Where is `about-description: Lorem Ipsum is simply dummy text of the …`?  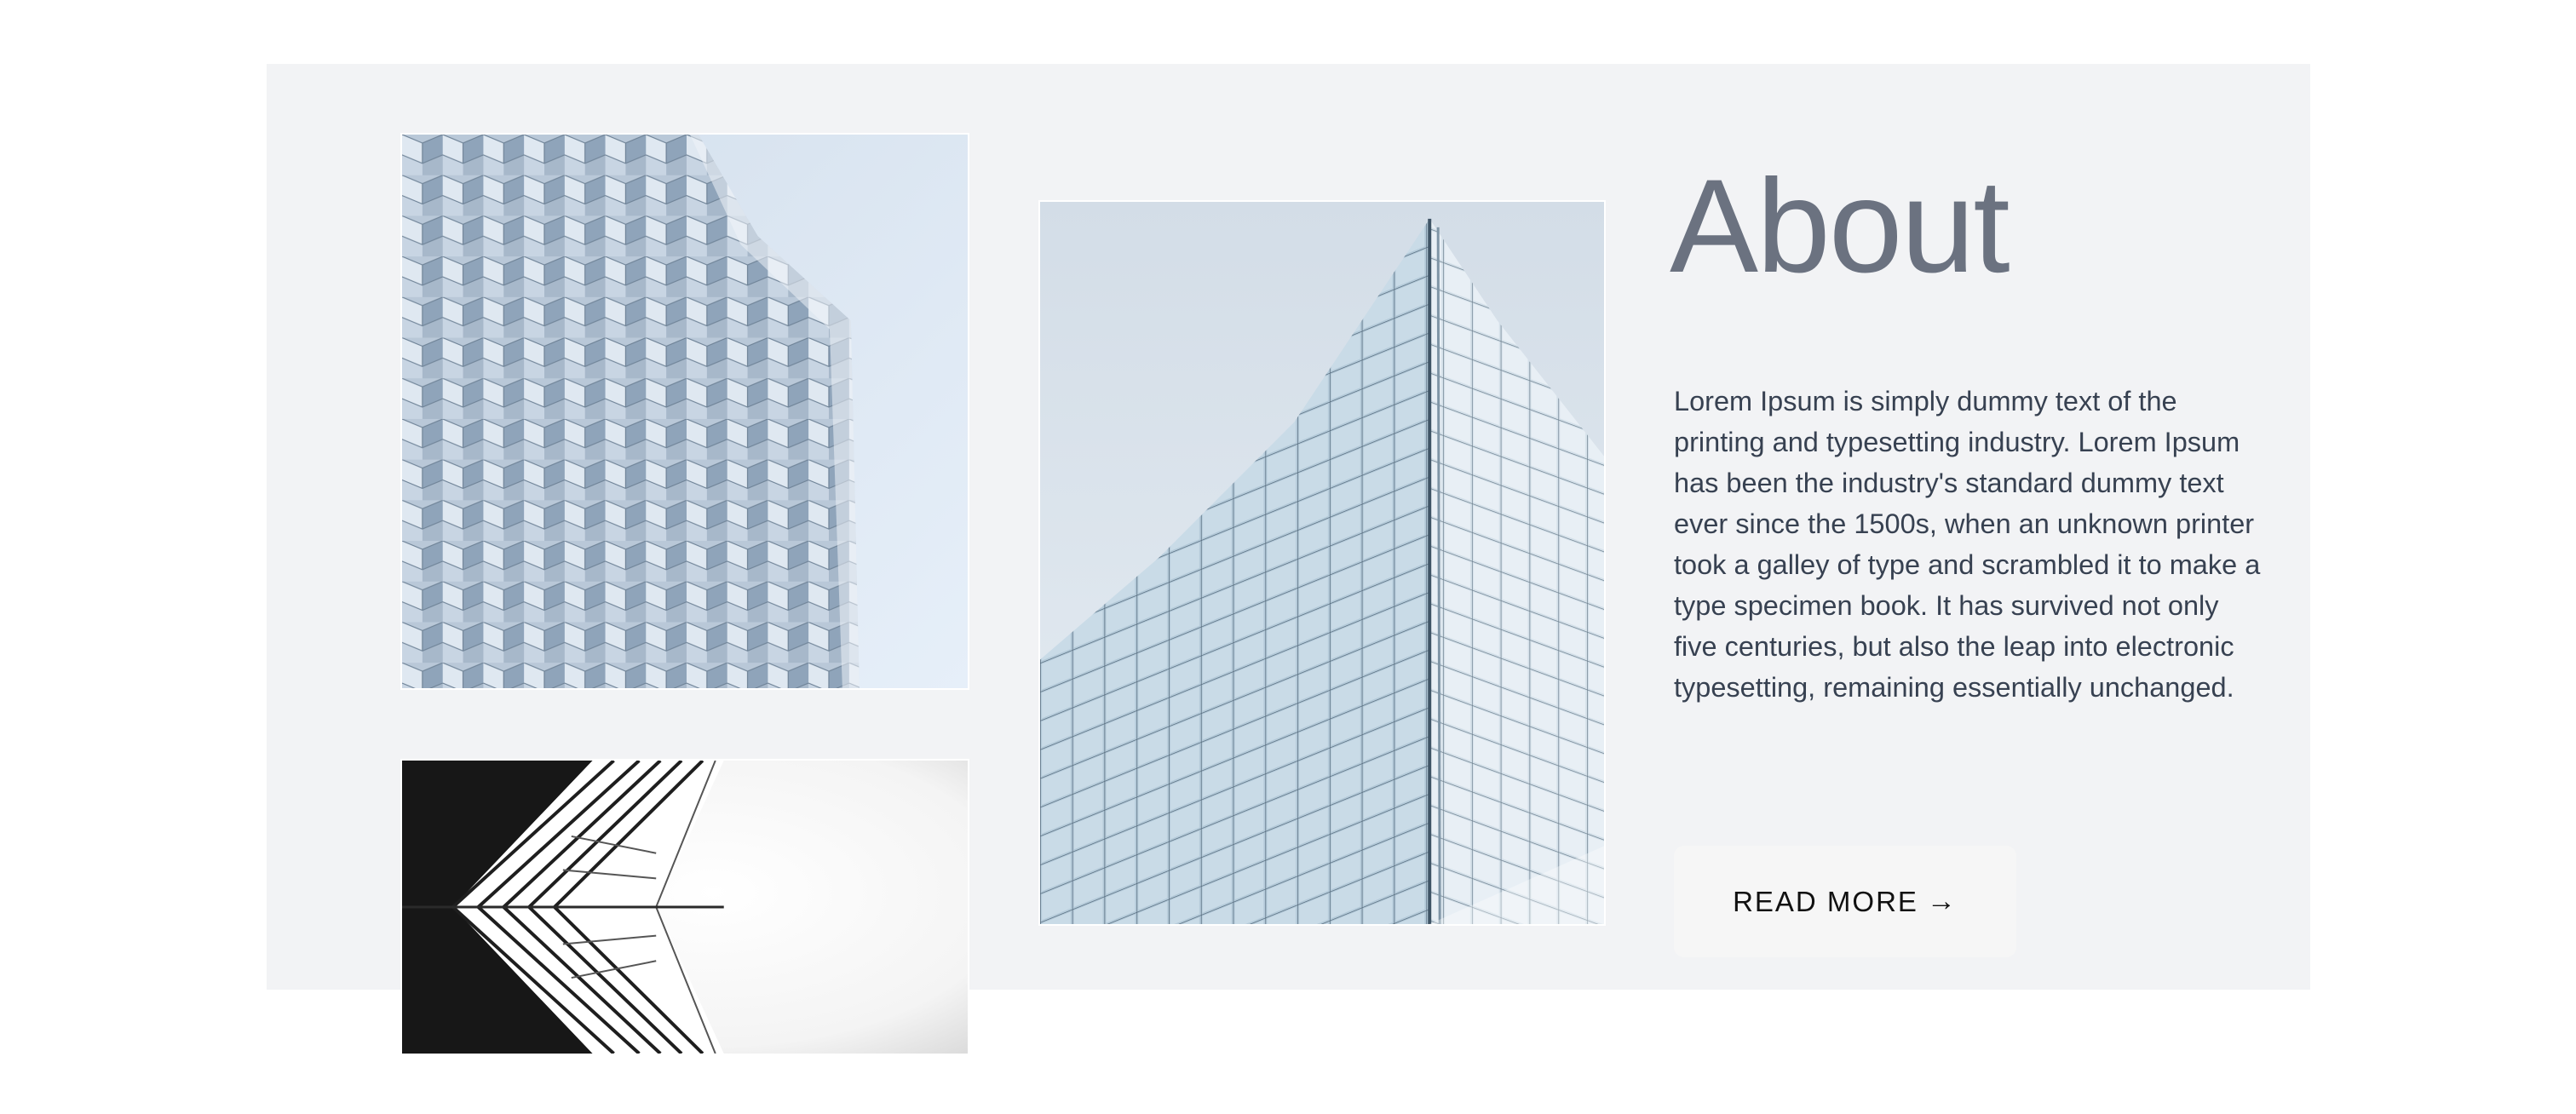
about-description: Lorem Ipsum is simply dummy text of the … is located at coordinates (1968, 544).